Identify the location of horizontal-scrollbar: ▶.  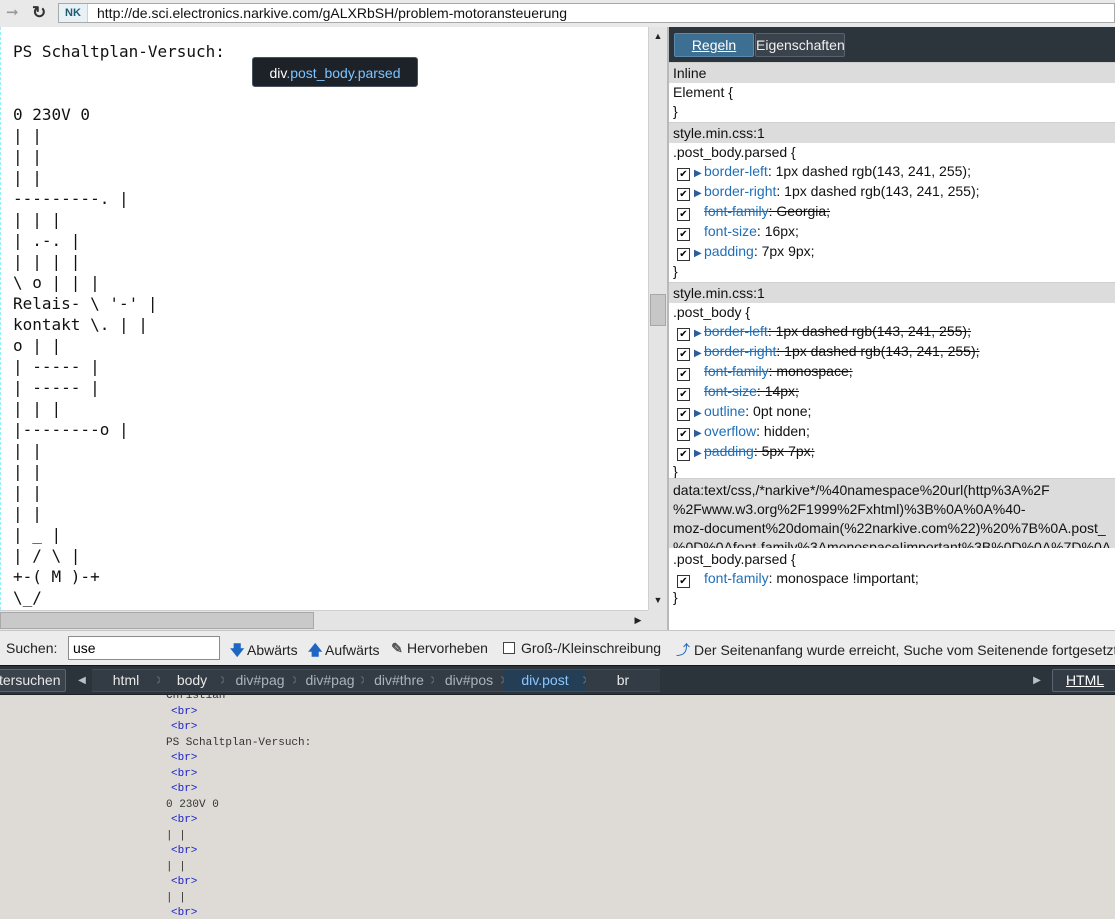
(324, 620).